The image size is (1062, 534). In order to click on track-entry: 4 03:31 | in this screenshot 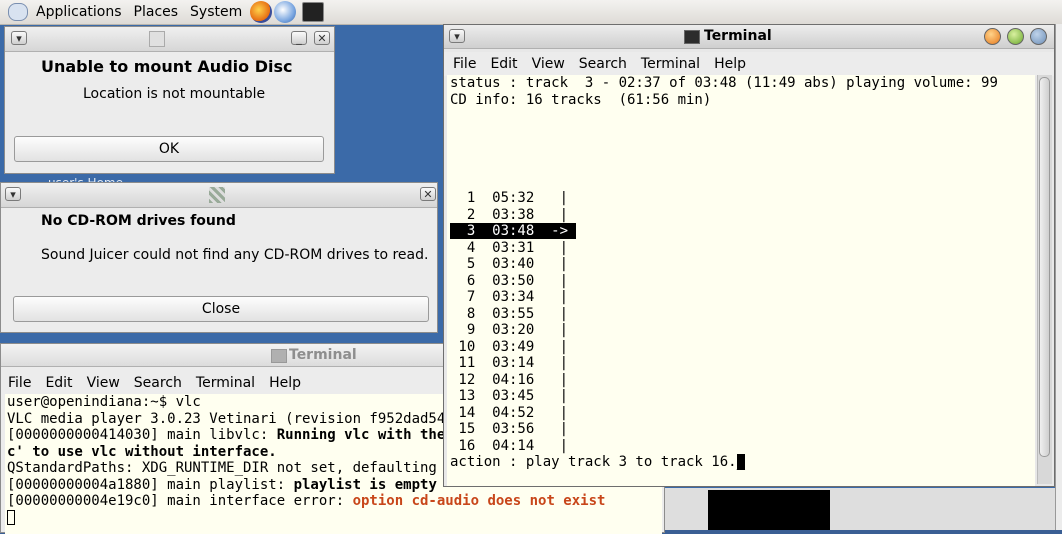, I will do `click(513, 247)`.